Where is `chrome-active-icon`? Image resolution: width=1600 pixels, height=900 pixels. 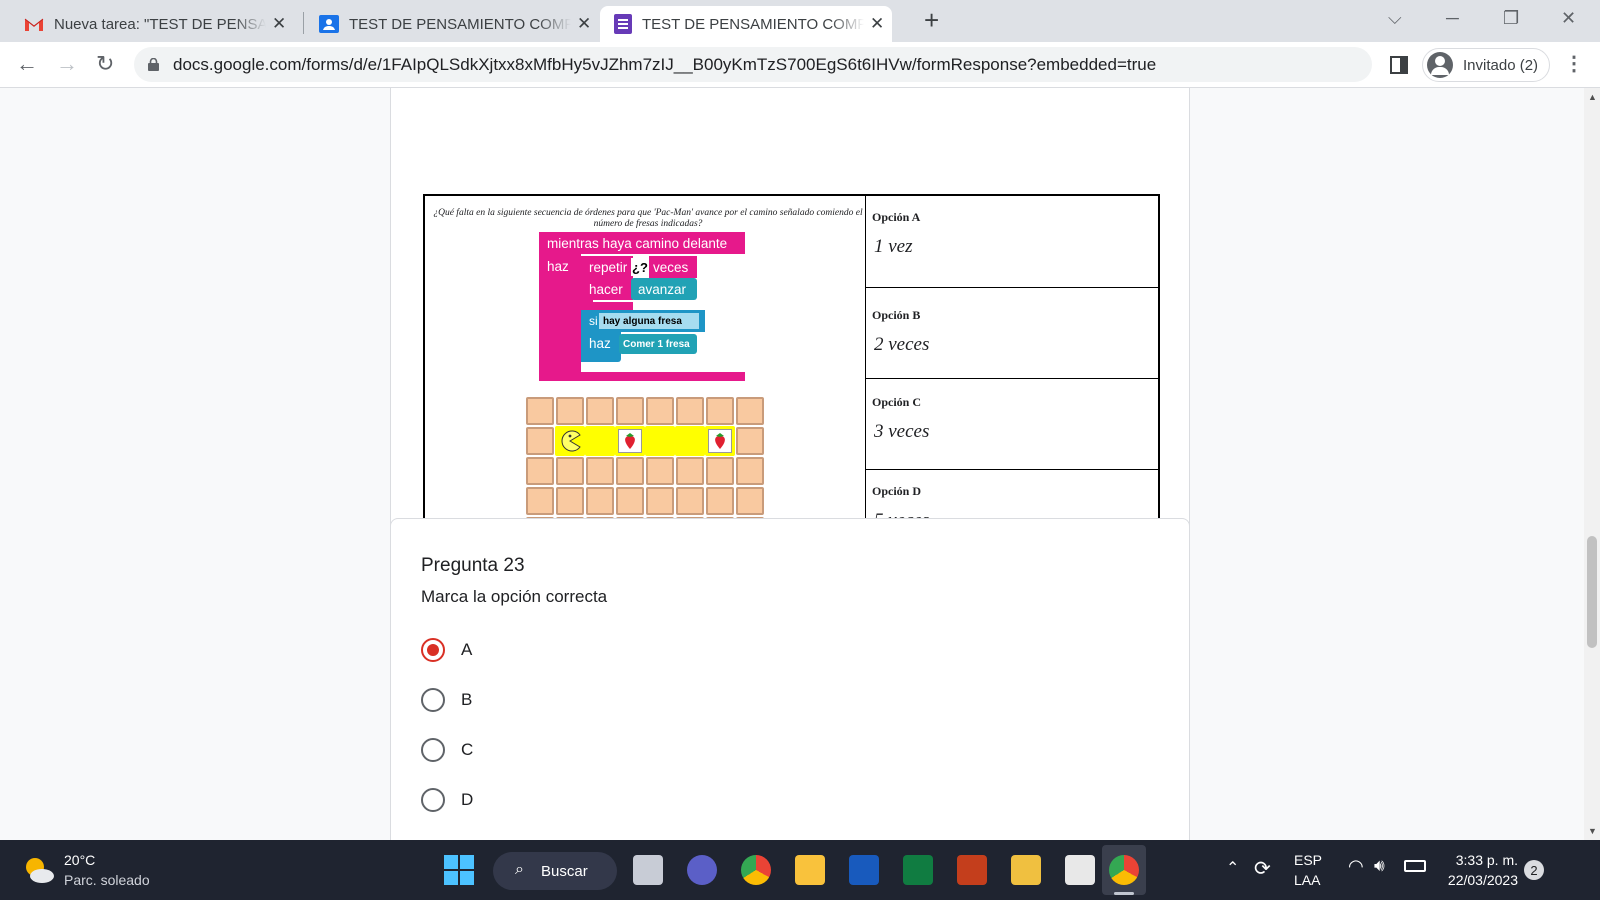 chrome-active-icon is located at coordinates (1124, 870).